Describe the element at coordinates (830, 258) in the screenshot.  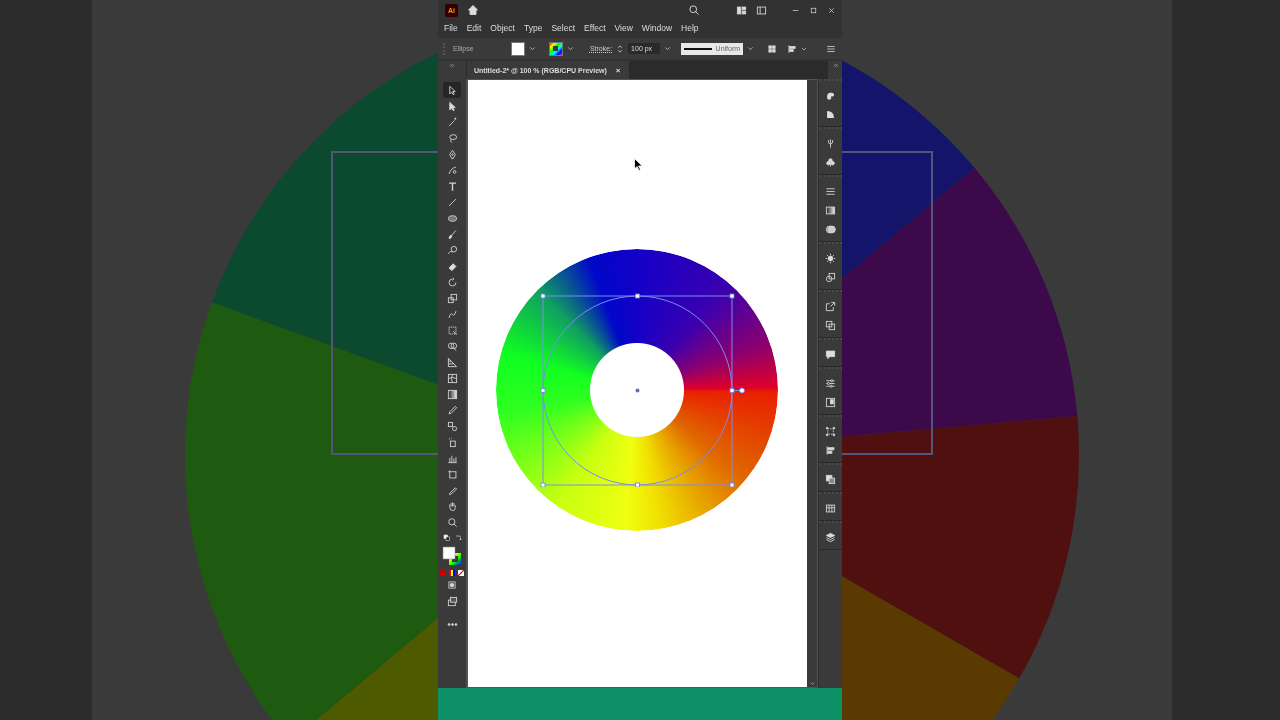
I see `sun-icon` at that location.